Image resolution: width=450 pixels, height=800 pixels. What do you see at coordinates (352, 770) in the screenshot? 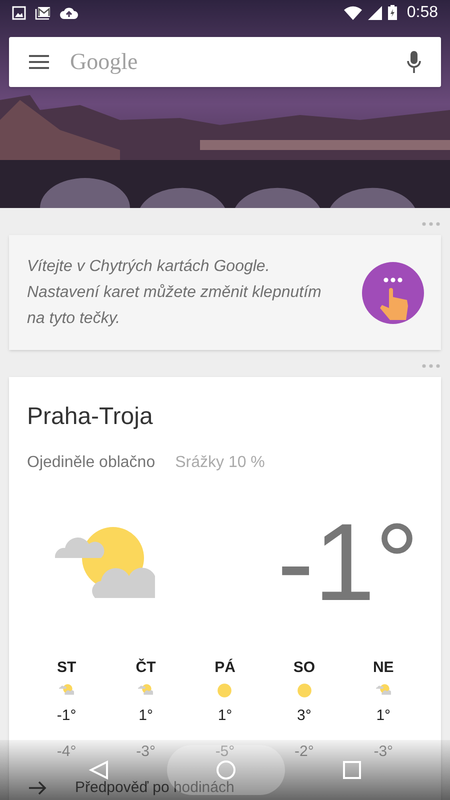
I see `recent-apps-icon` at bounding box center [352, 770].